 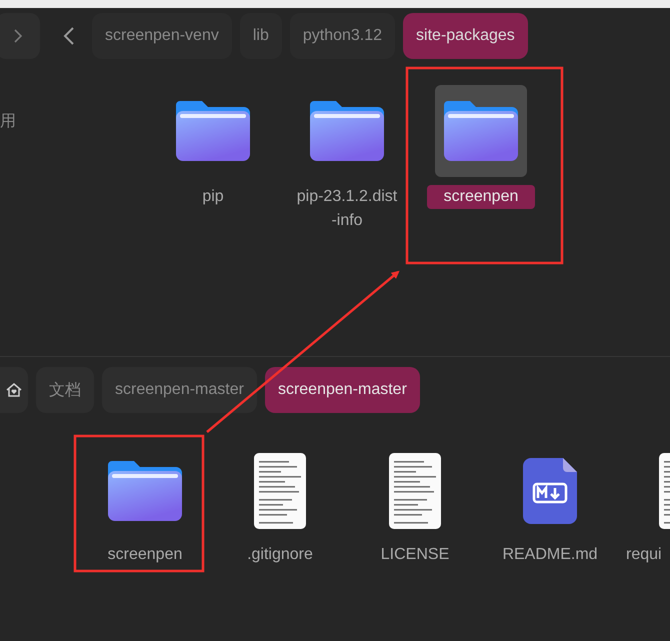 I want to click on chevron-left-icon, so click(x=69, y=36).